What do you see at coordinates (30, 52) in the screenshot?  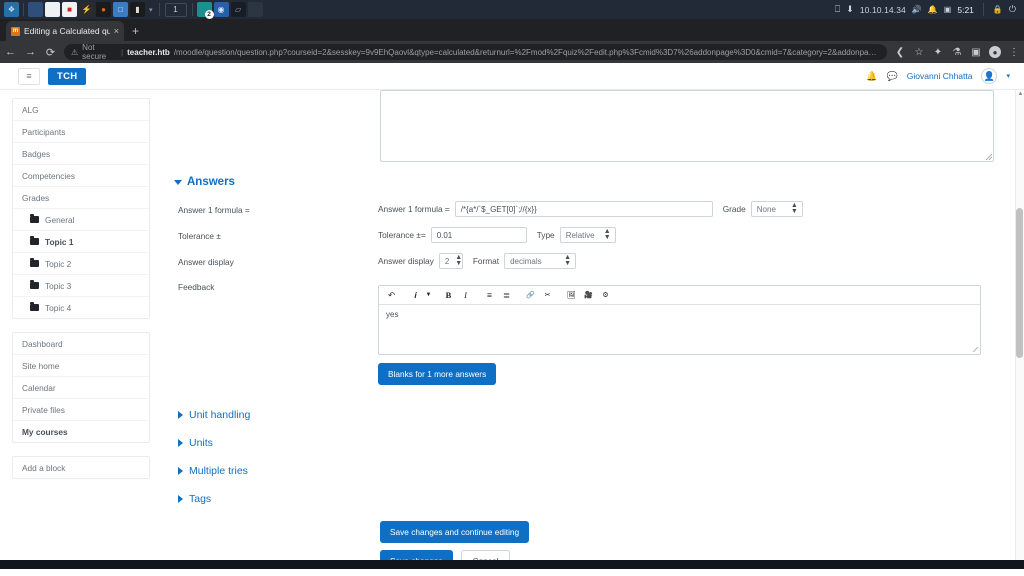 I see `forward-icon: →` at bounding box center [30, 52].